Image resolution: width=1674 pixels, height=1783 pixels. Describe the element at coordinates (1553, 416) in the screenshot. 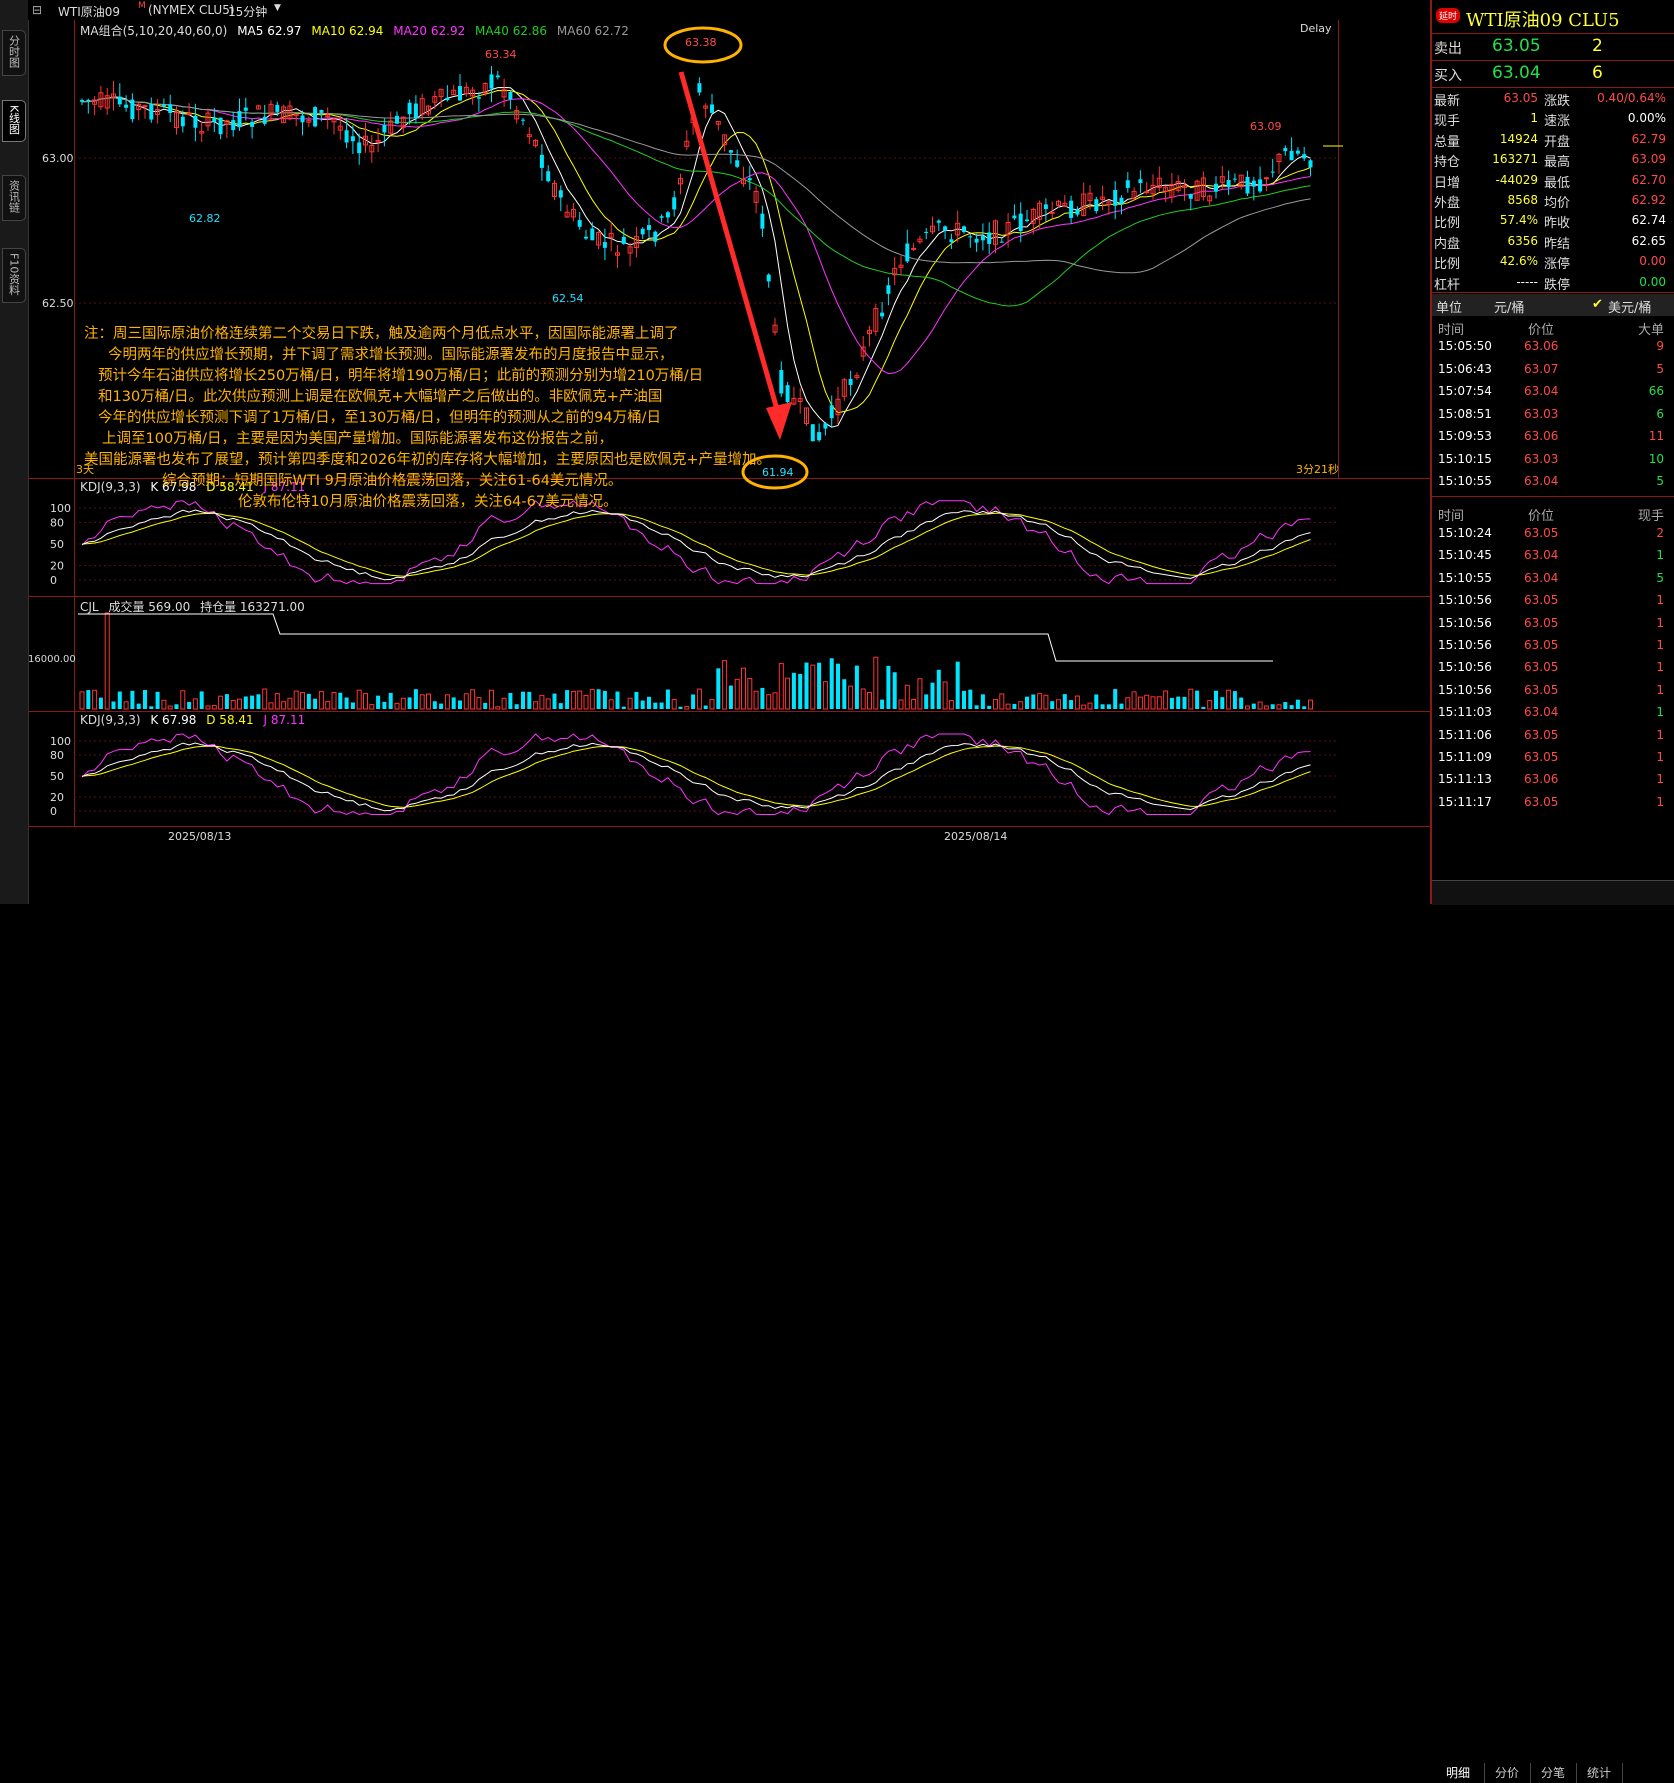

I see `list-item: 15:08:51 63.03 6` at that location.